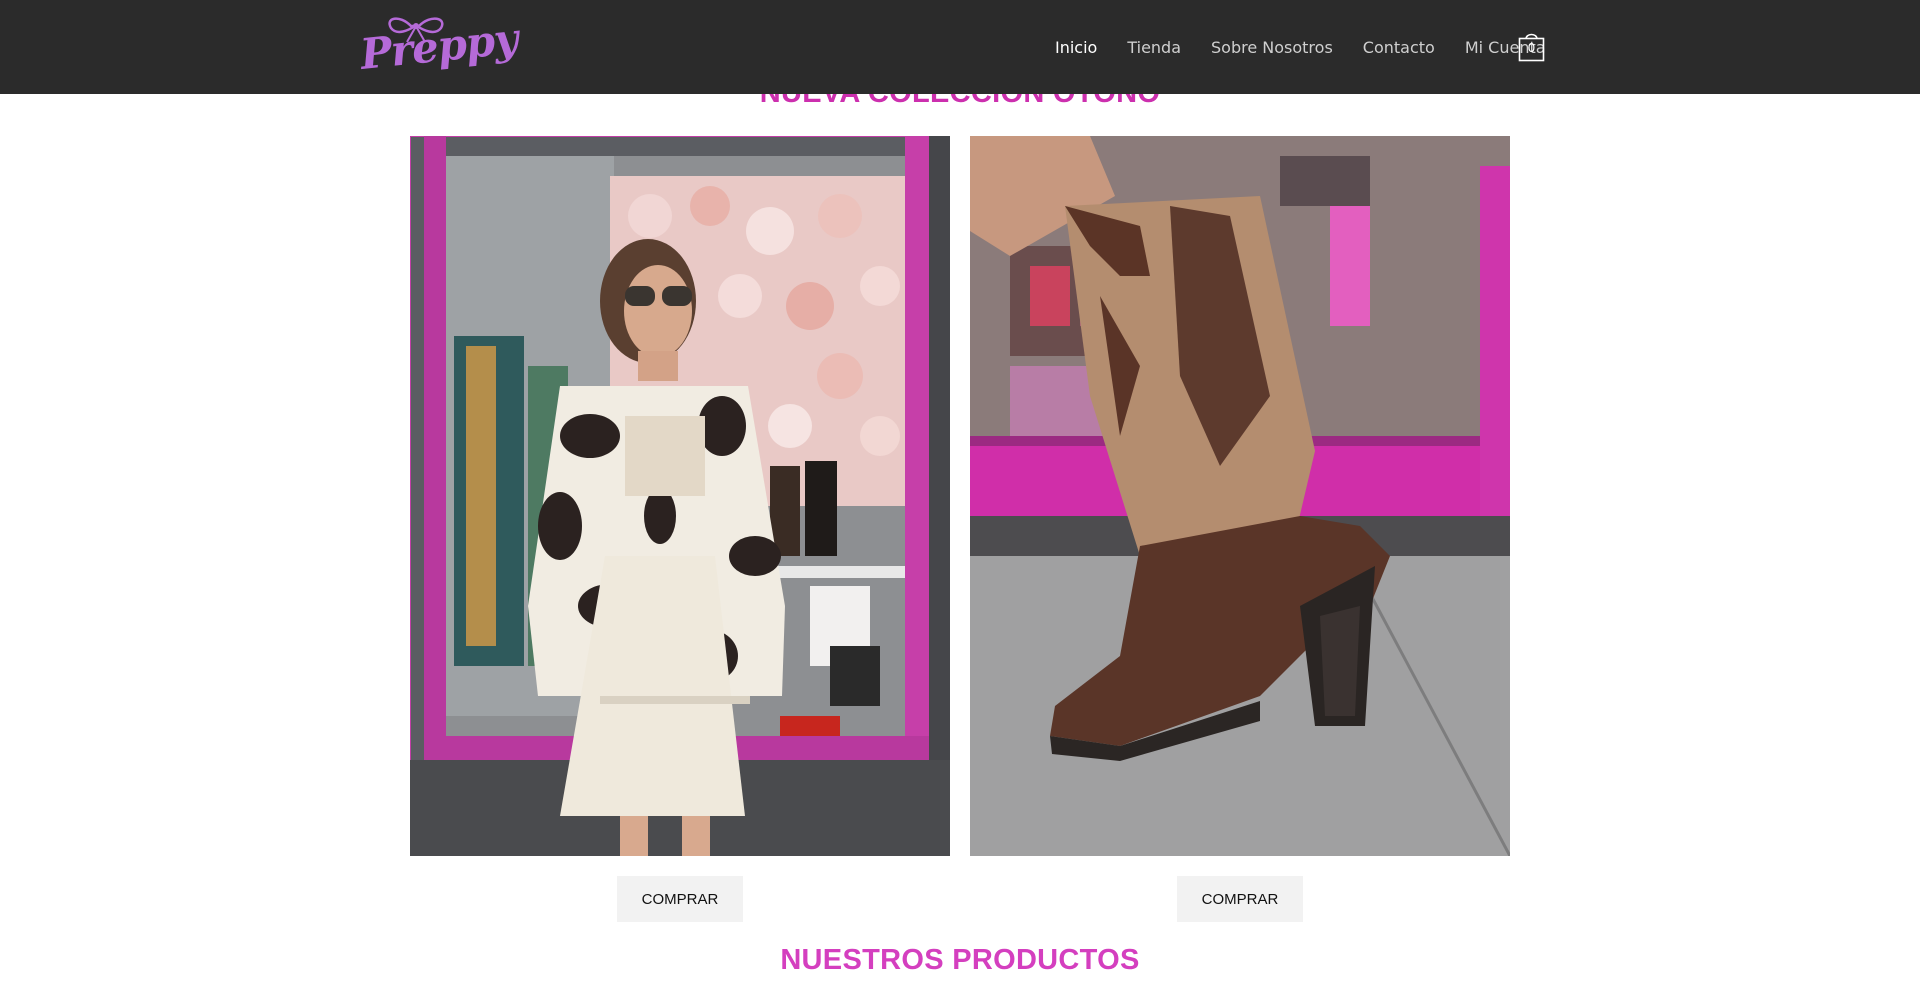 The image size is (1920, 993). Describe the element at coordinates (1399, 47) in the screenshot. I see `nav-item-contacto: Contacto` at that location.